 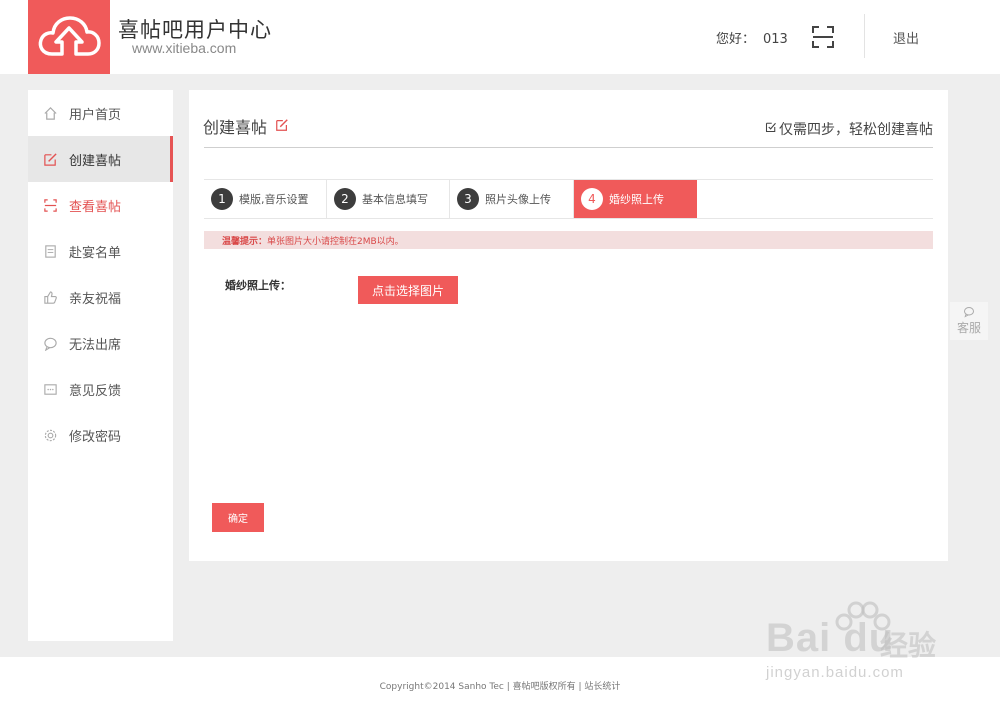 What do you see at coordinates (568, 147) in the screenshot?
I see `title-divider` at bounding box center [568, 147].